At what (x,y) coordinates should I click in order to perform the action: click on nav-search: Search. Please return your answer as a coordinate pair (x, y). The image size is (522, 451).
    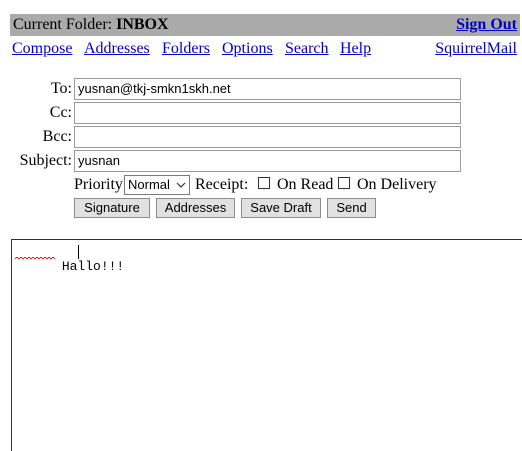
    Looking at the image, I should click on (307, 49).